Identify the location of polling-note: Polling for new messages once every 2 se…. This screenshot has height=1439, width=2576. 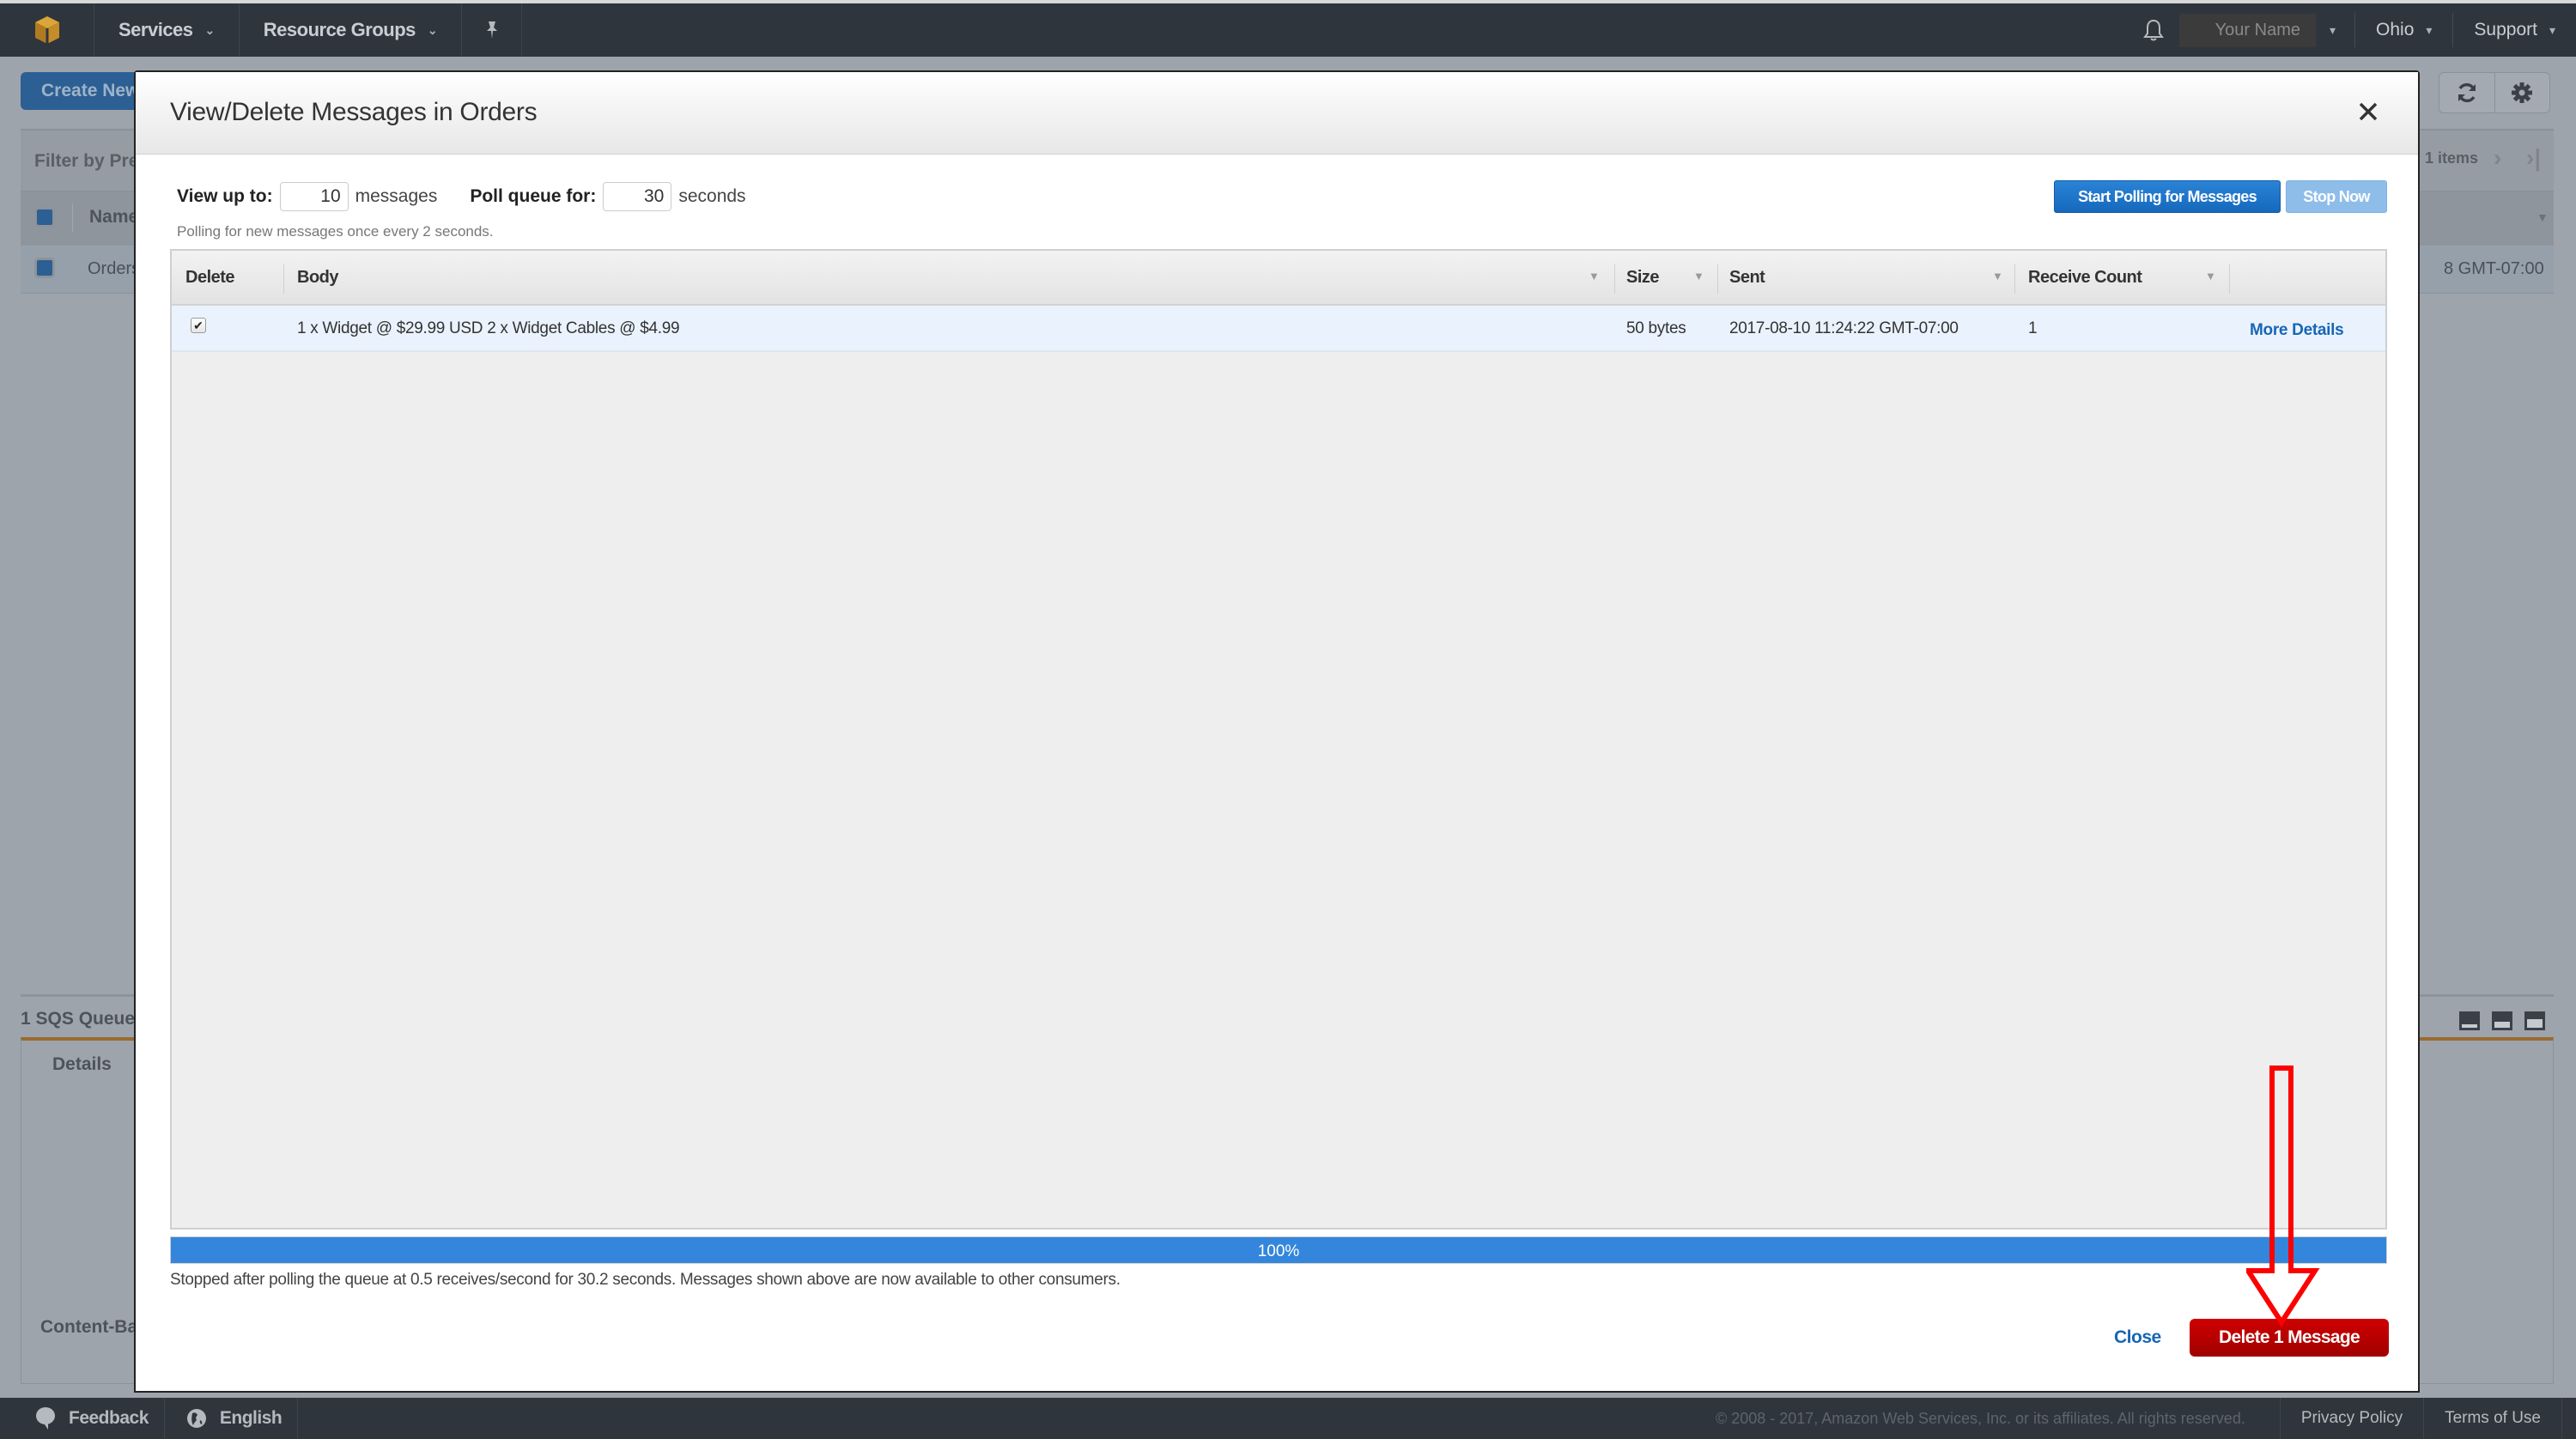
(335, 231).